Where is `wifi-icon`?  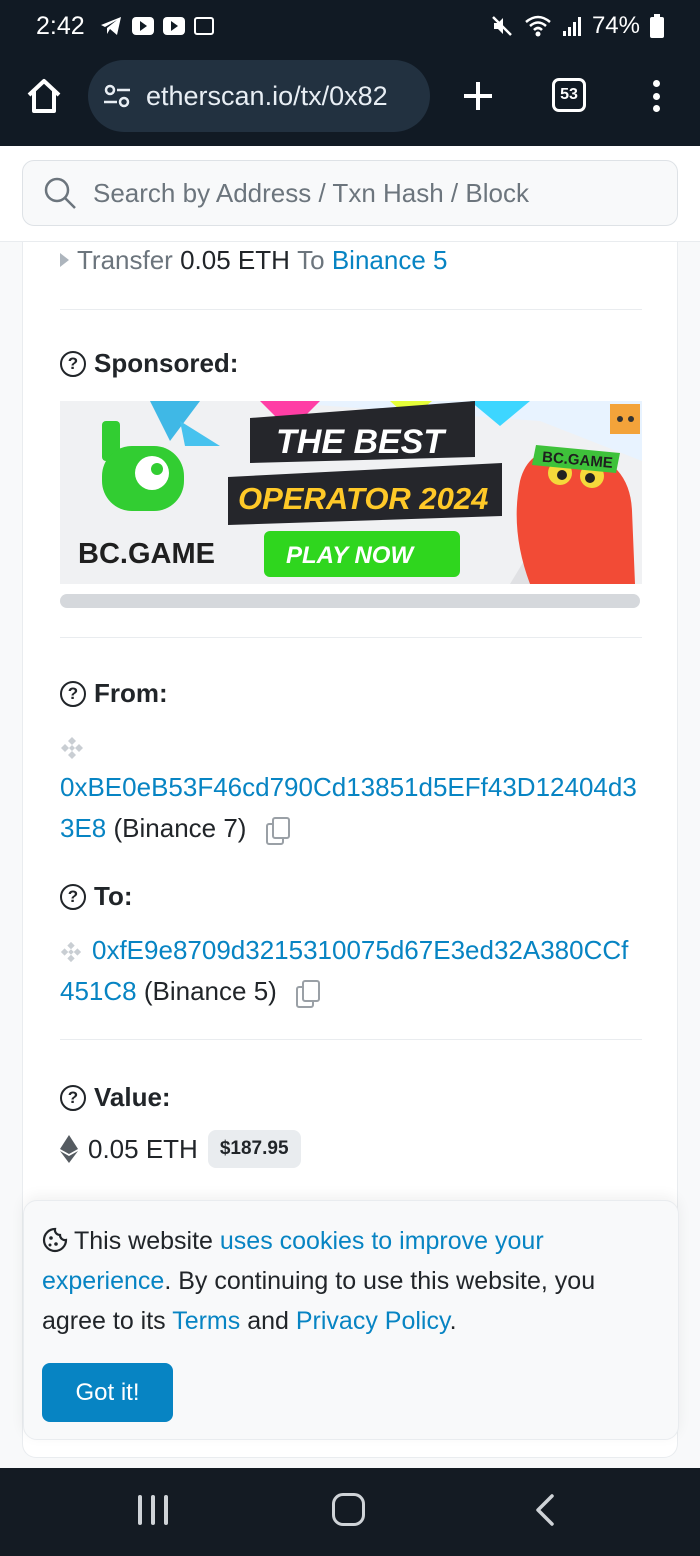
wifi-icon is located at coordinates (538, 26).